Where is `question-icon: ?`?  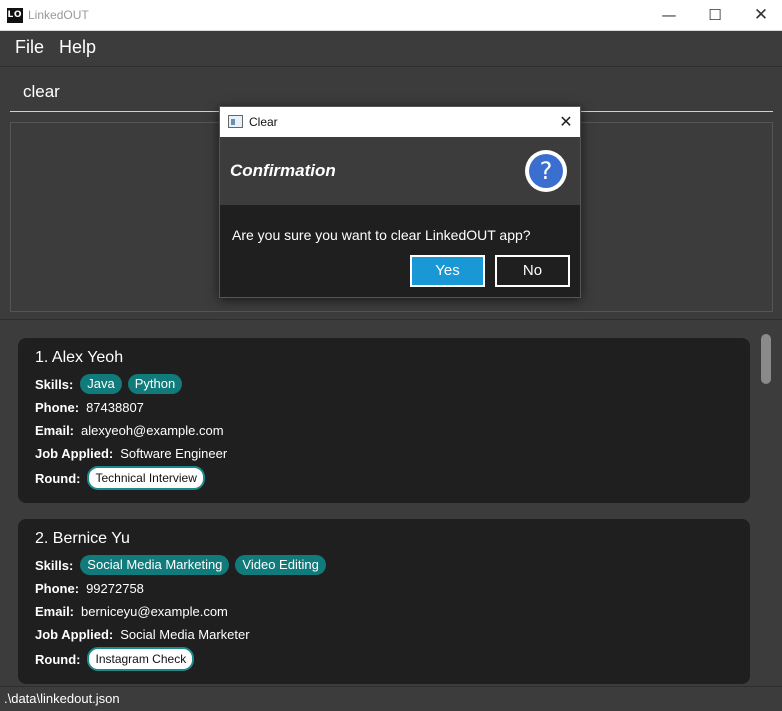 question-icon: ? is located at coordinates (546, 171).